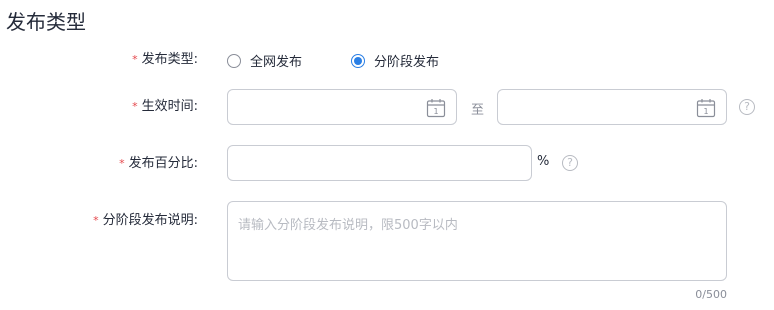 This screenshot has height=310, width=774. I want to click on release-type-option-phased: 分阶段发布, so click(395, 60).